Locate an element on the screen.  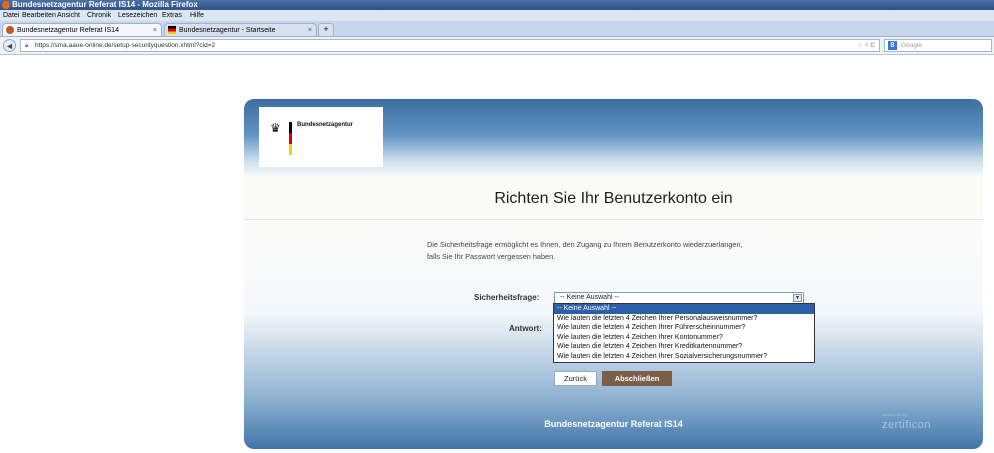
menu-hilfe: Hilfe is located at coordinates (197, 15).